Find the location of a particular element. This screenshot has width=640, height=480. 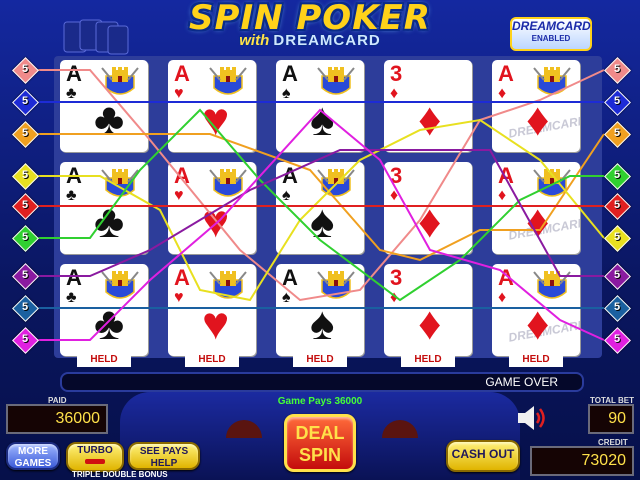

total-bet-meter: 90 is located at coordinates (611, 419).